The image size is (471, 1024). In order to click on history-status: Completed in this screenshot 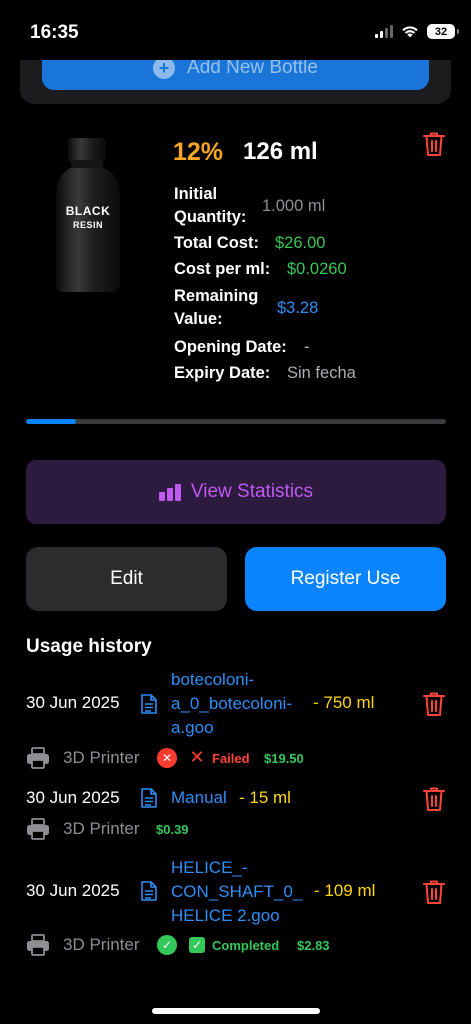, I will do `click(246, 945)`.